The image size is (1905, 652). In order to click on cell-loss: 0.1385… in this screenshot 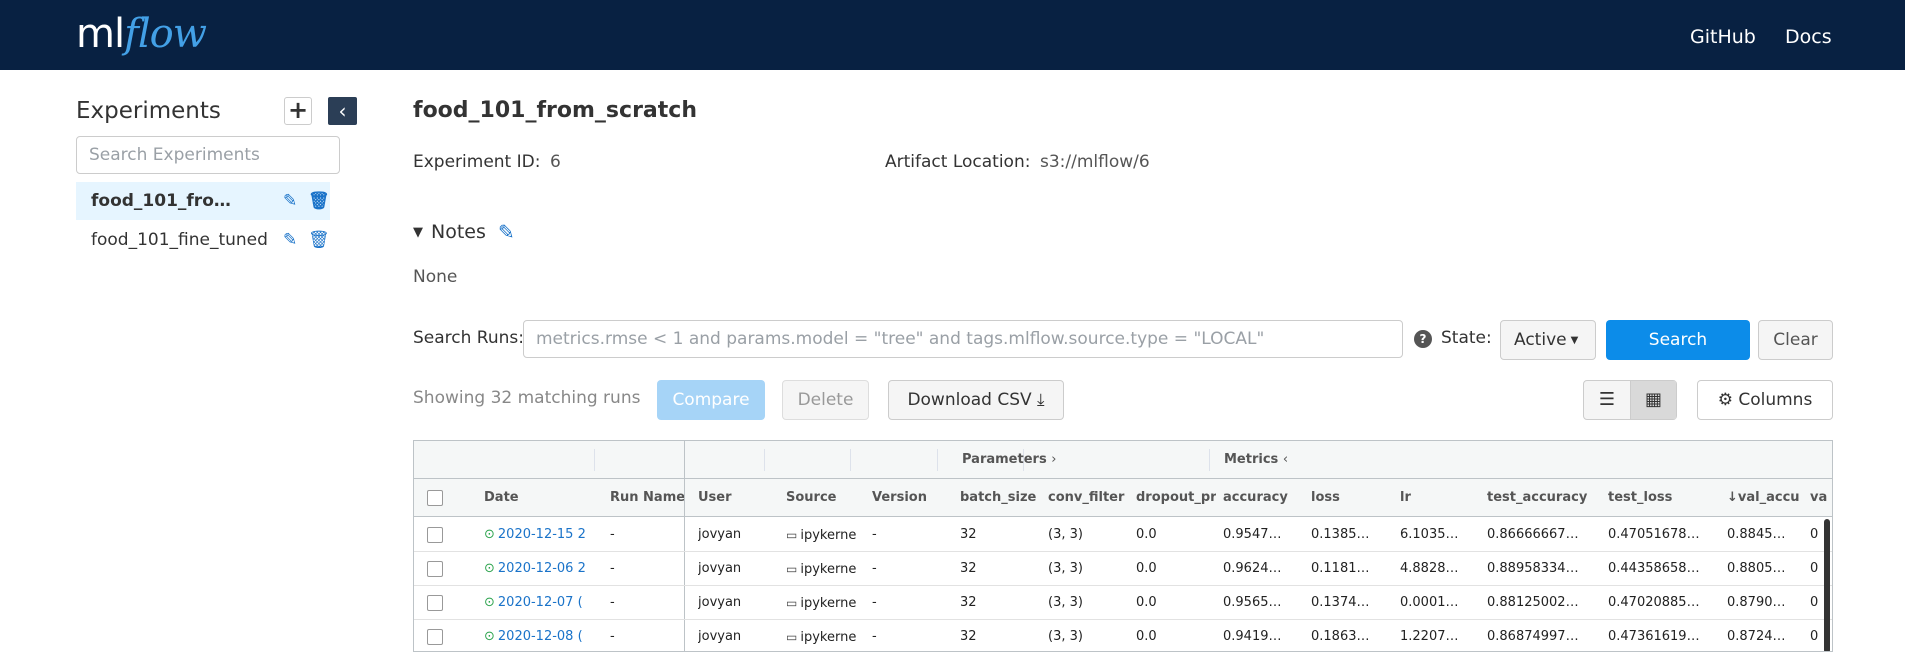, I will do `click(1352, 535)`.